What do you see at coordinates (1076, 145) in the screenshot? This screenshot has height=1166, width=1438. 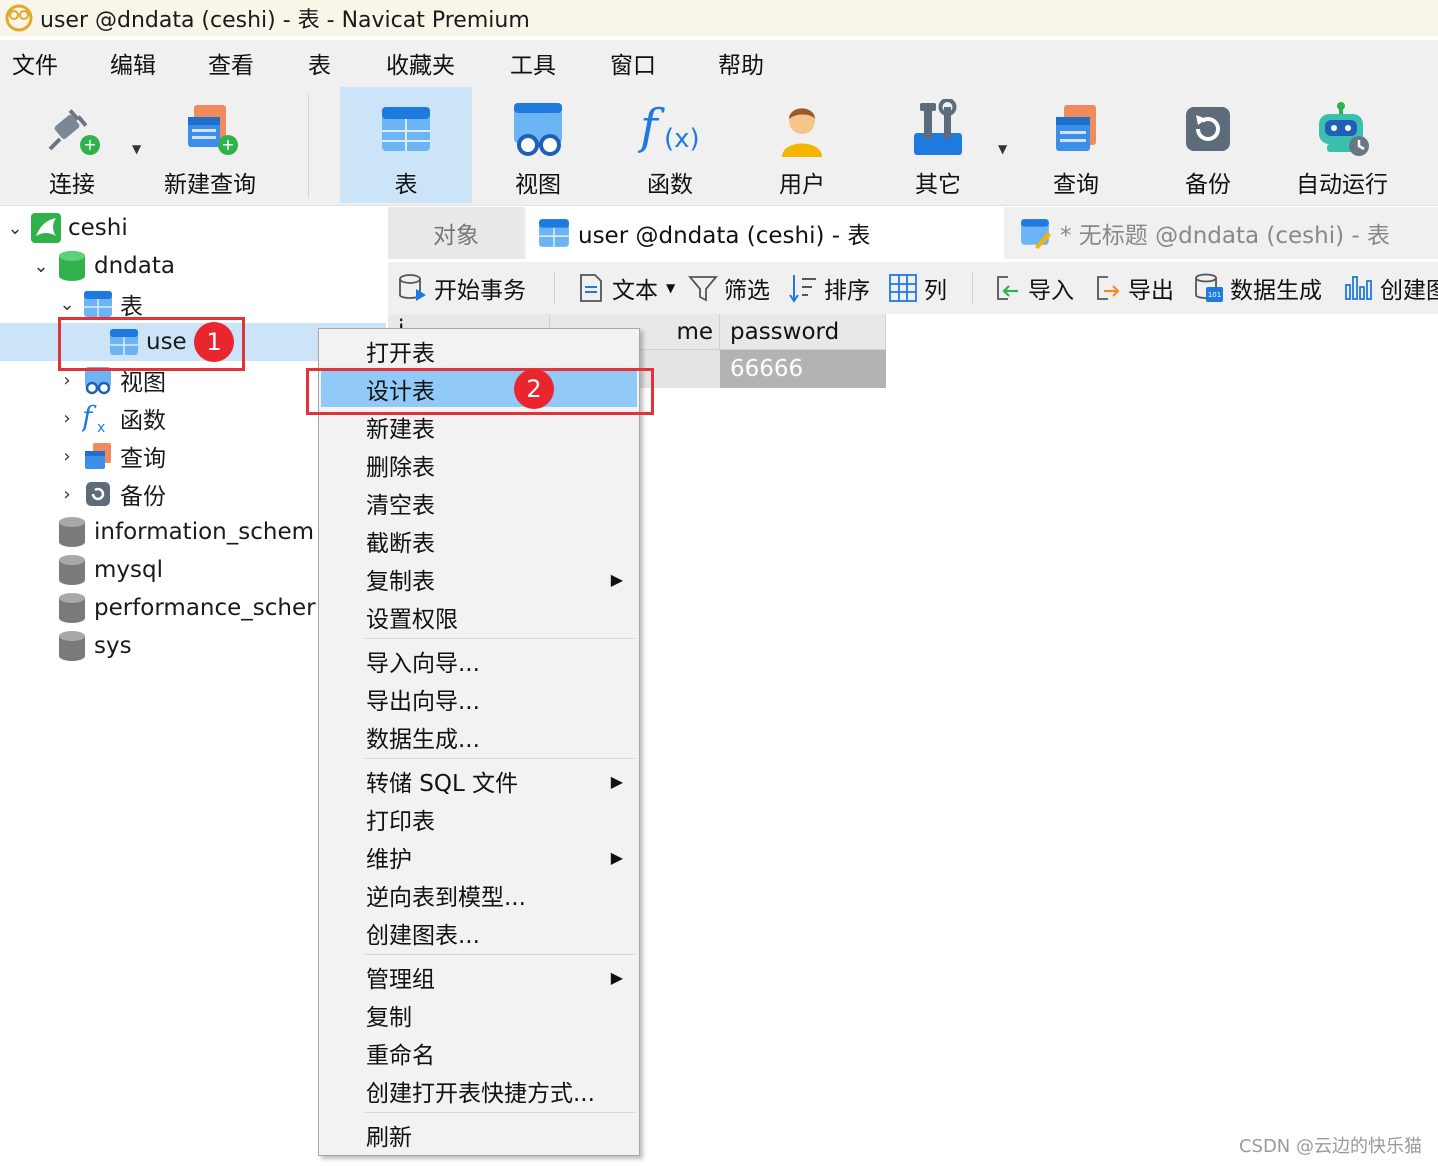 I see `query-button: 查询` at bounding box center [1076, 145].